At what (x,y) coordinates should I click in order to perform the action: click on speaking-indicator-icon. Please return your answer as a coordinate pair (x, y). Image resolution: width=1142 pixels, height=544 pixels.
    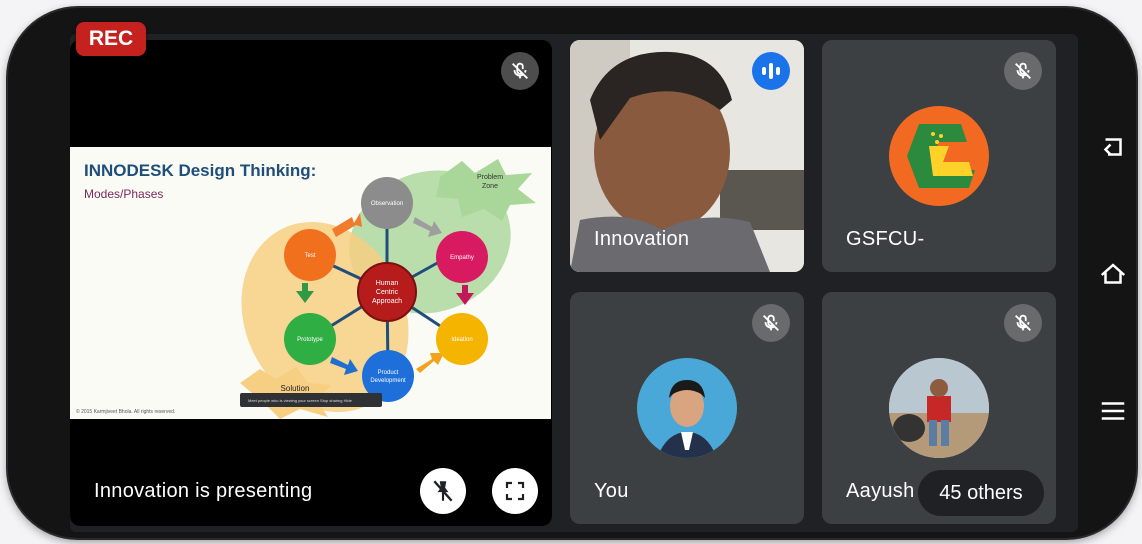
    Looking at the image, I should click on (771, 71).